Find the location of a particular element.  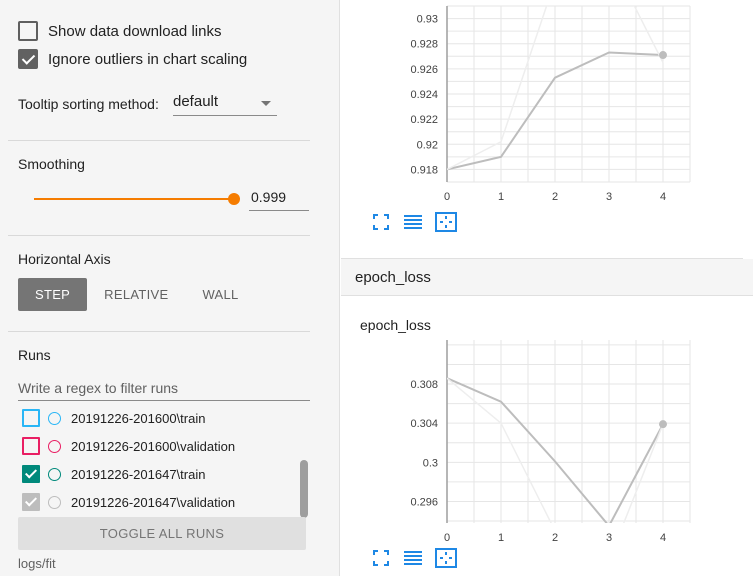

runs-filter-input: Write a regex to filter runs is located at coordinates (164, 389).